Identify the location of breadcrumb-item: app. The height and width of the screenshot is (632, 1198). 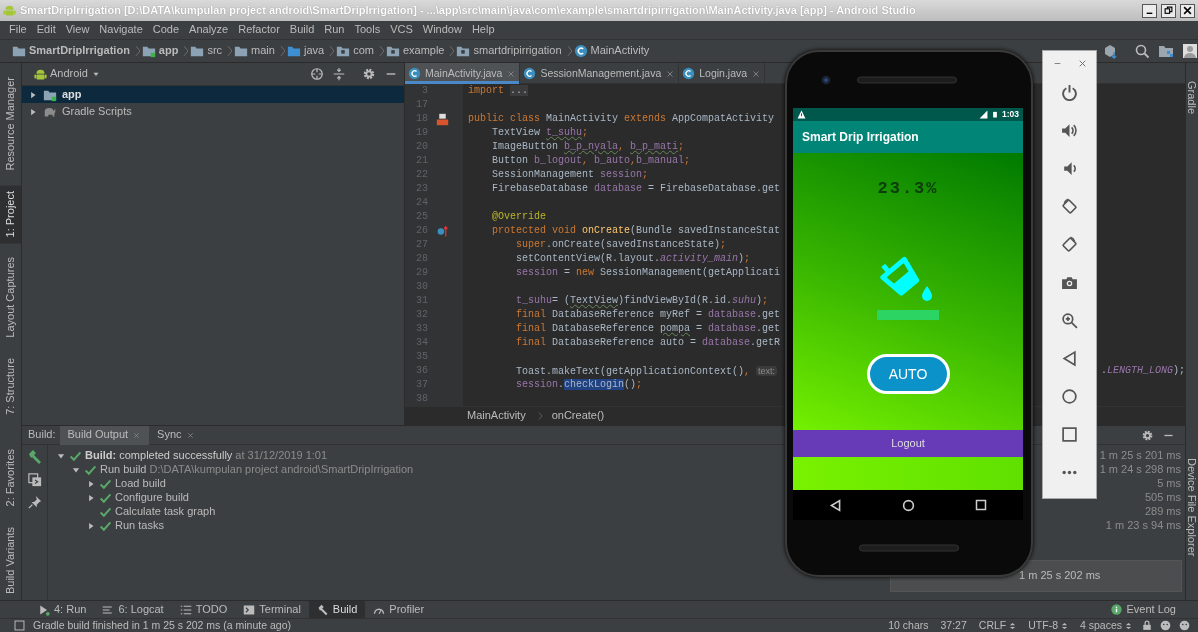
(160, 51).